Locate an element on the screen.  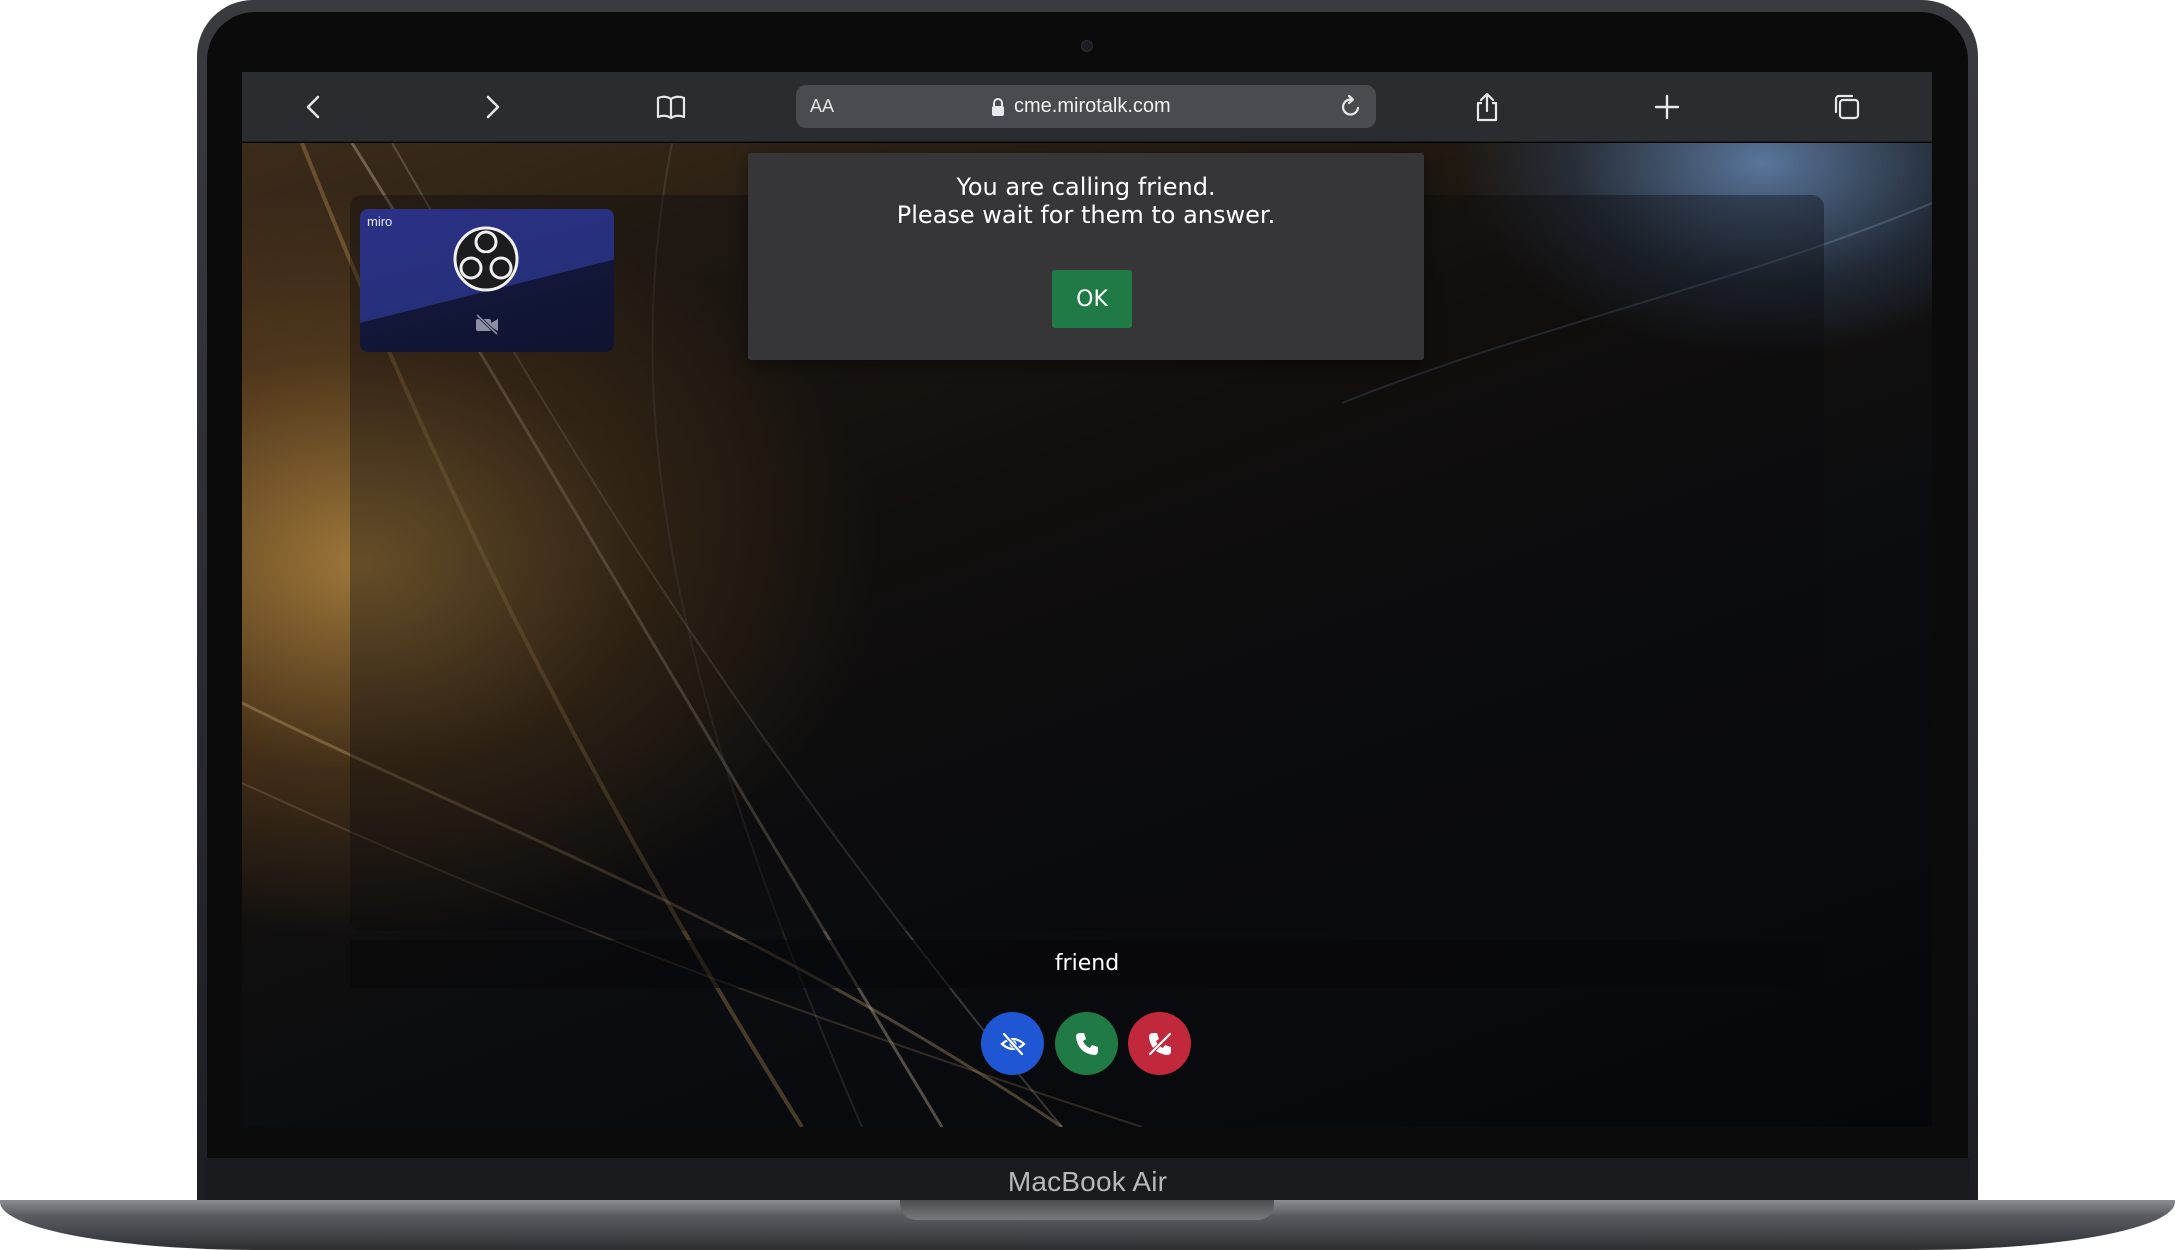
text-size-button: AA is located at coordinates (822, 106).